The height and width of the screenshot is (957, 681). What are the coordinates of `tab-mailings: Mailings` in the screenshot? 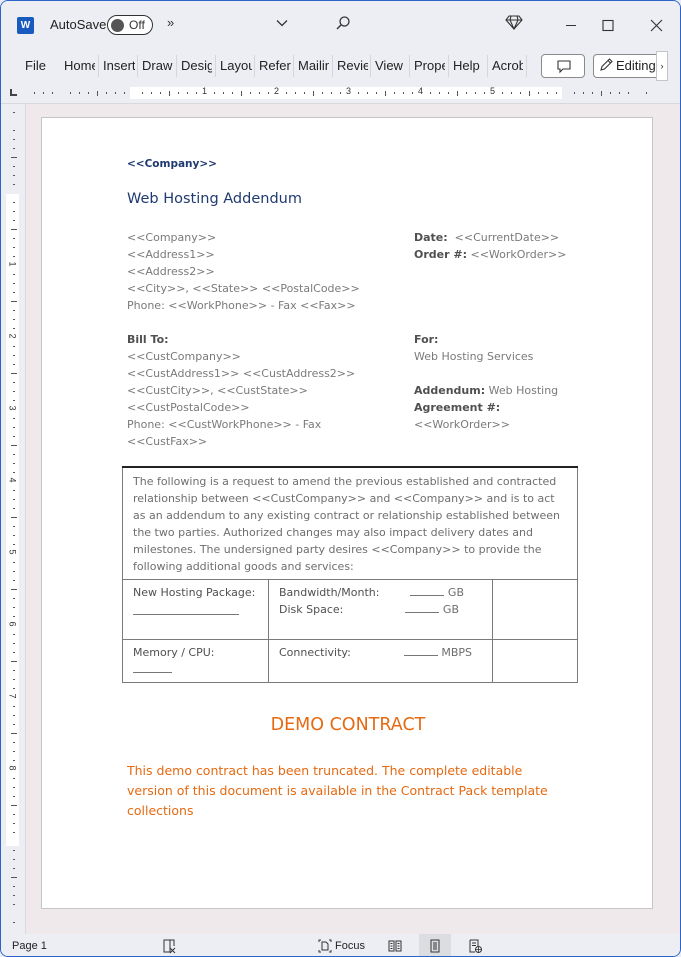 It's located at (313, 66).